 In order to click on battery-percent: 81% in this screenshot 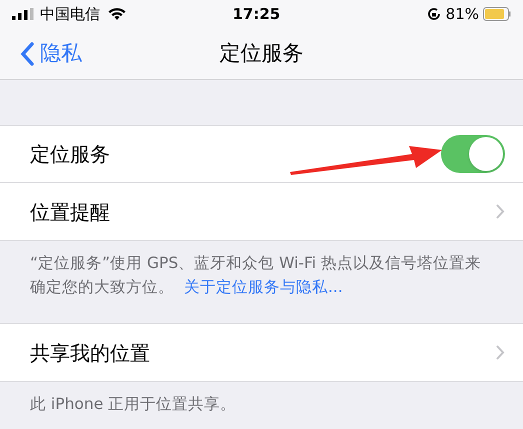, I will do `click(462, 14)`.